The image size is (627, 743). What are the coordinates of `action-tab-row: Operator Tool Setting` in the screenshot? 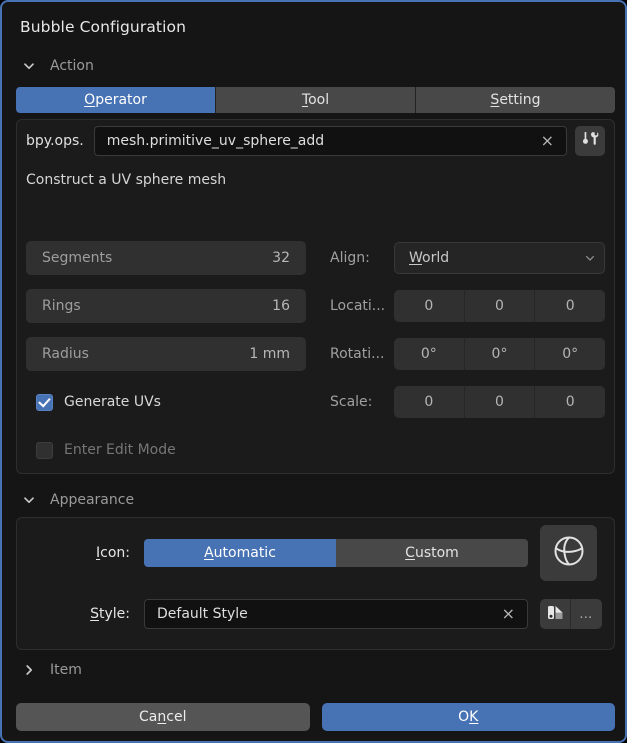 It's located at (315, 100).